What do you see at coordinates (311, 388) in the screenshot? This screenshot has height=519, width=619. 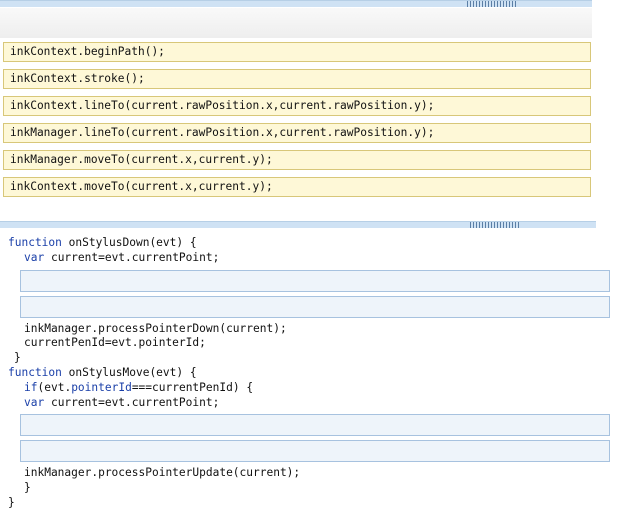 I see `code-line: if(evt.pointerId===currentPenId) {` at bounding box center [311, 388].